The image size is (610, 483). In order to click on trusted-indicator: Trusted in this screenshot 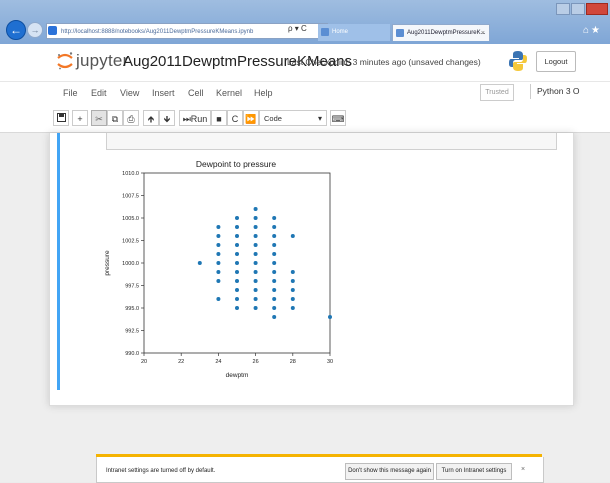, I will do `click(497, 92)`.